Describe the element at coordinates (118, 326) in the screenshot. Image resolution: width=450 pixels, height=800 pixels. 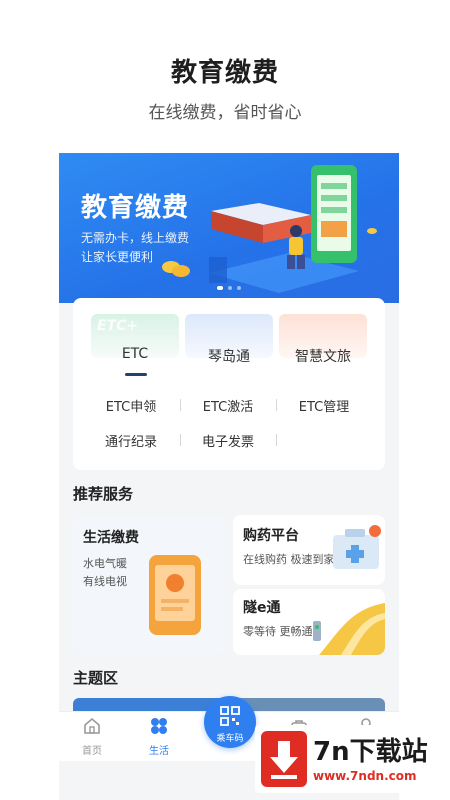
I see `tab-etc-watermark: ETC+` at that location.